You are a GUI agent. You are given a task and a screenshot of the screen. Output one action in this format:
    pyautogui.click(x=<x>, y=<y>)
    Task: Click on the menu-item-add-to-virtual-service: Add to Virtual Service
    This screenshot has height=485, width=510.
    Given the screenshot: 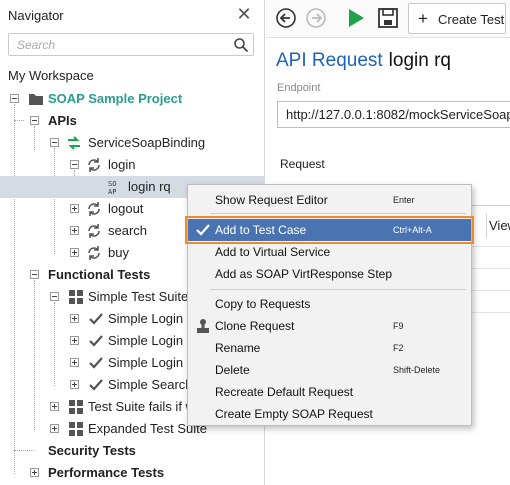 What is the action you would take?
    pyautogui.click(x=329, y=252)
    